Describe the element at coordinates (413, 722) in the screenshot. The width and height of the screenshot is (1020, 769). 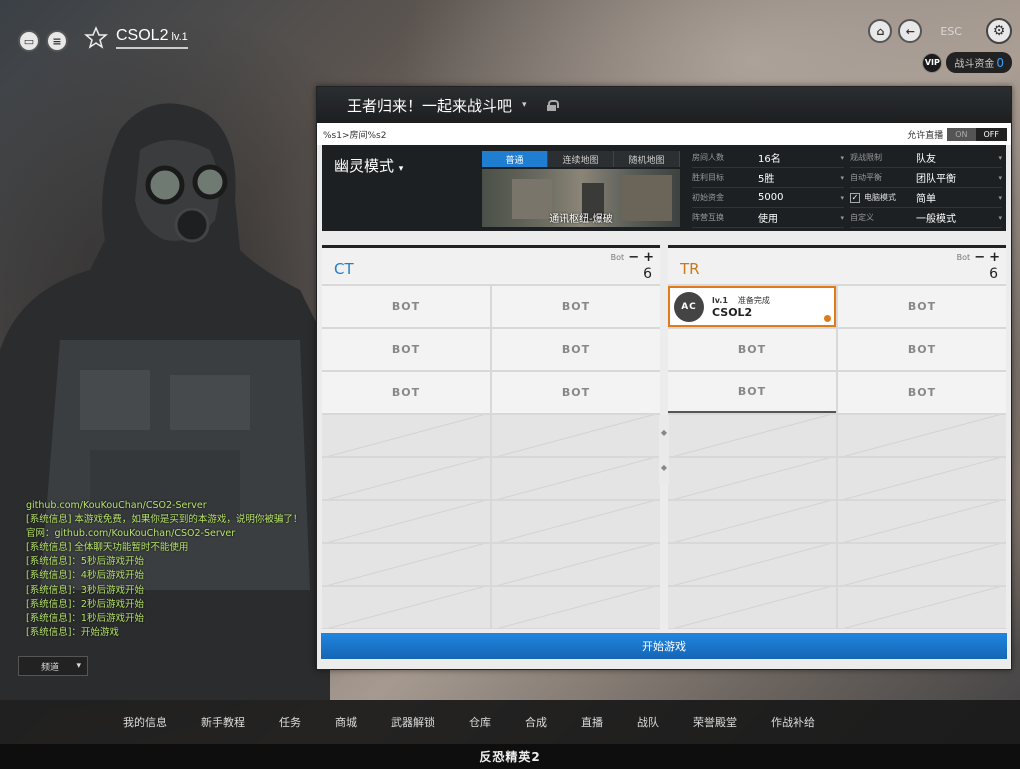
I see `nav-weapon-unlock: 武器解锁` at that location.